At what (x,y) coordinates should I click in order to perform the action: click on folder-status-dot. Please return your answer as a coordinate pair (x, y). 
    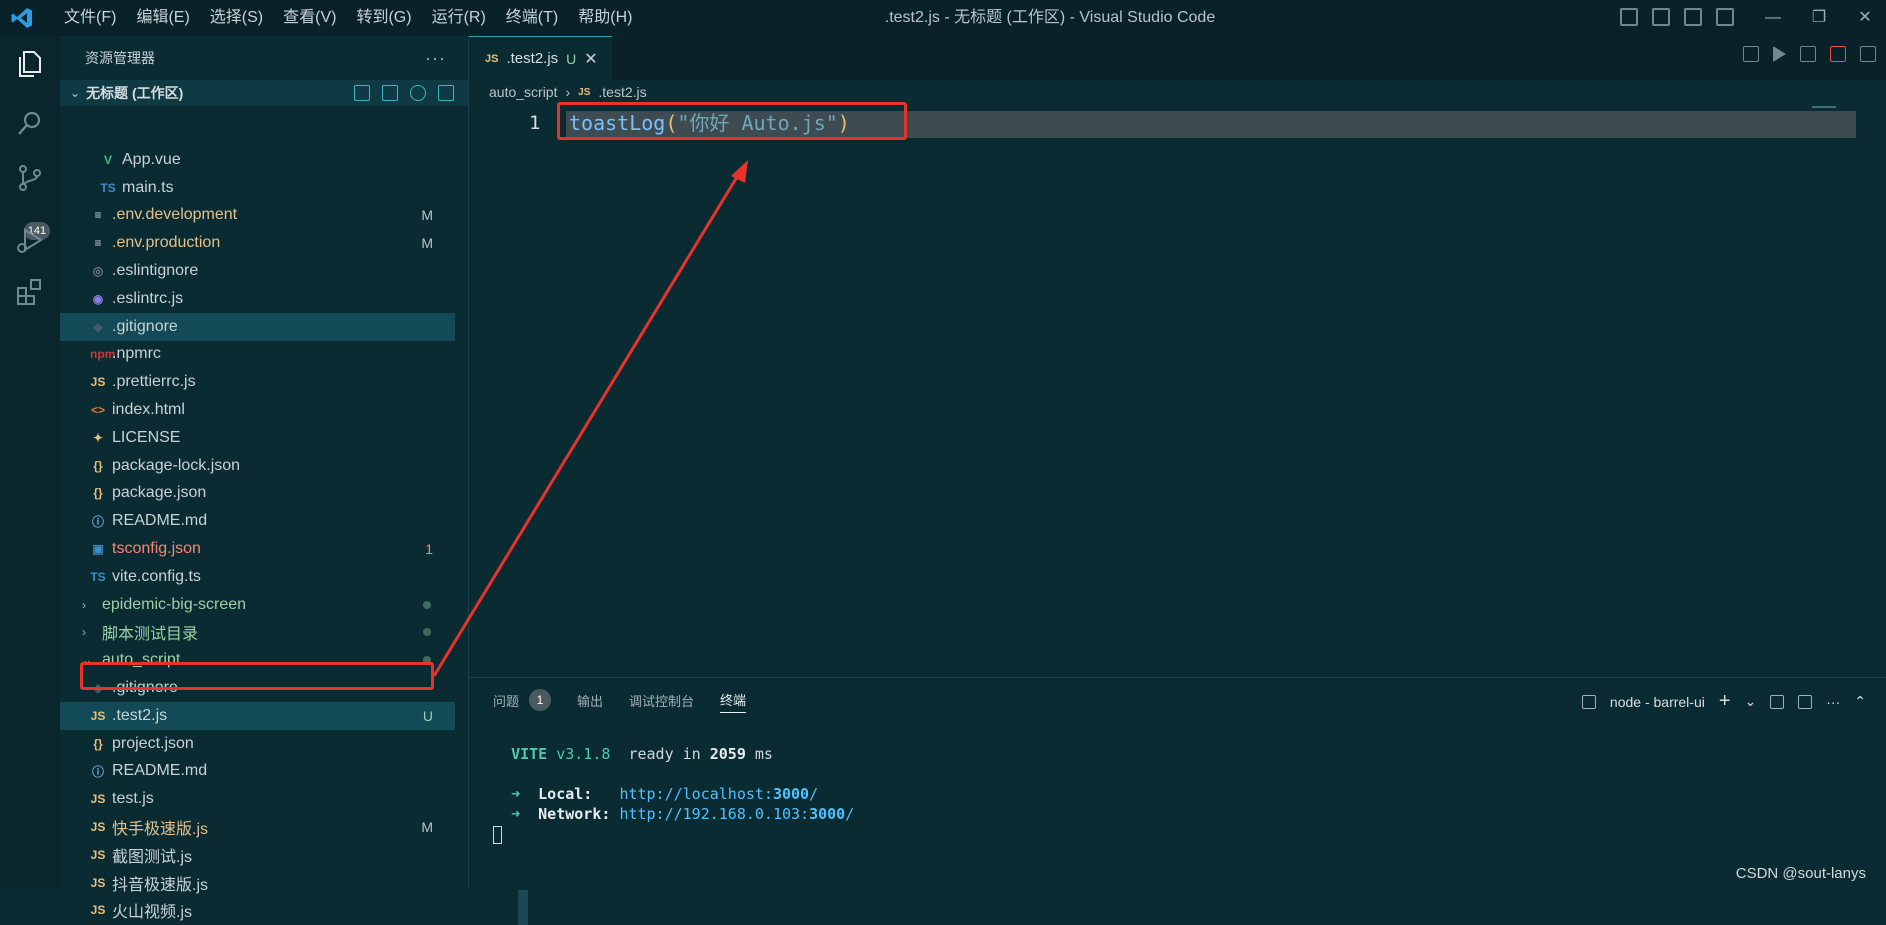
    Looking at the image, I should click on (427, 604).